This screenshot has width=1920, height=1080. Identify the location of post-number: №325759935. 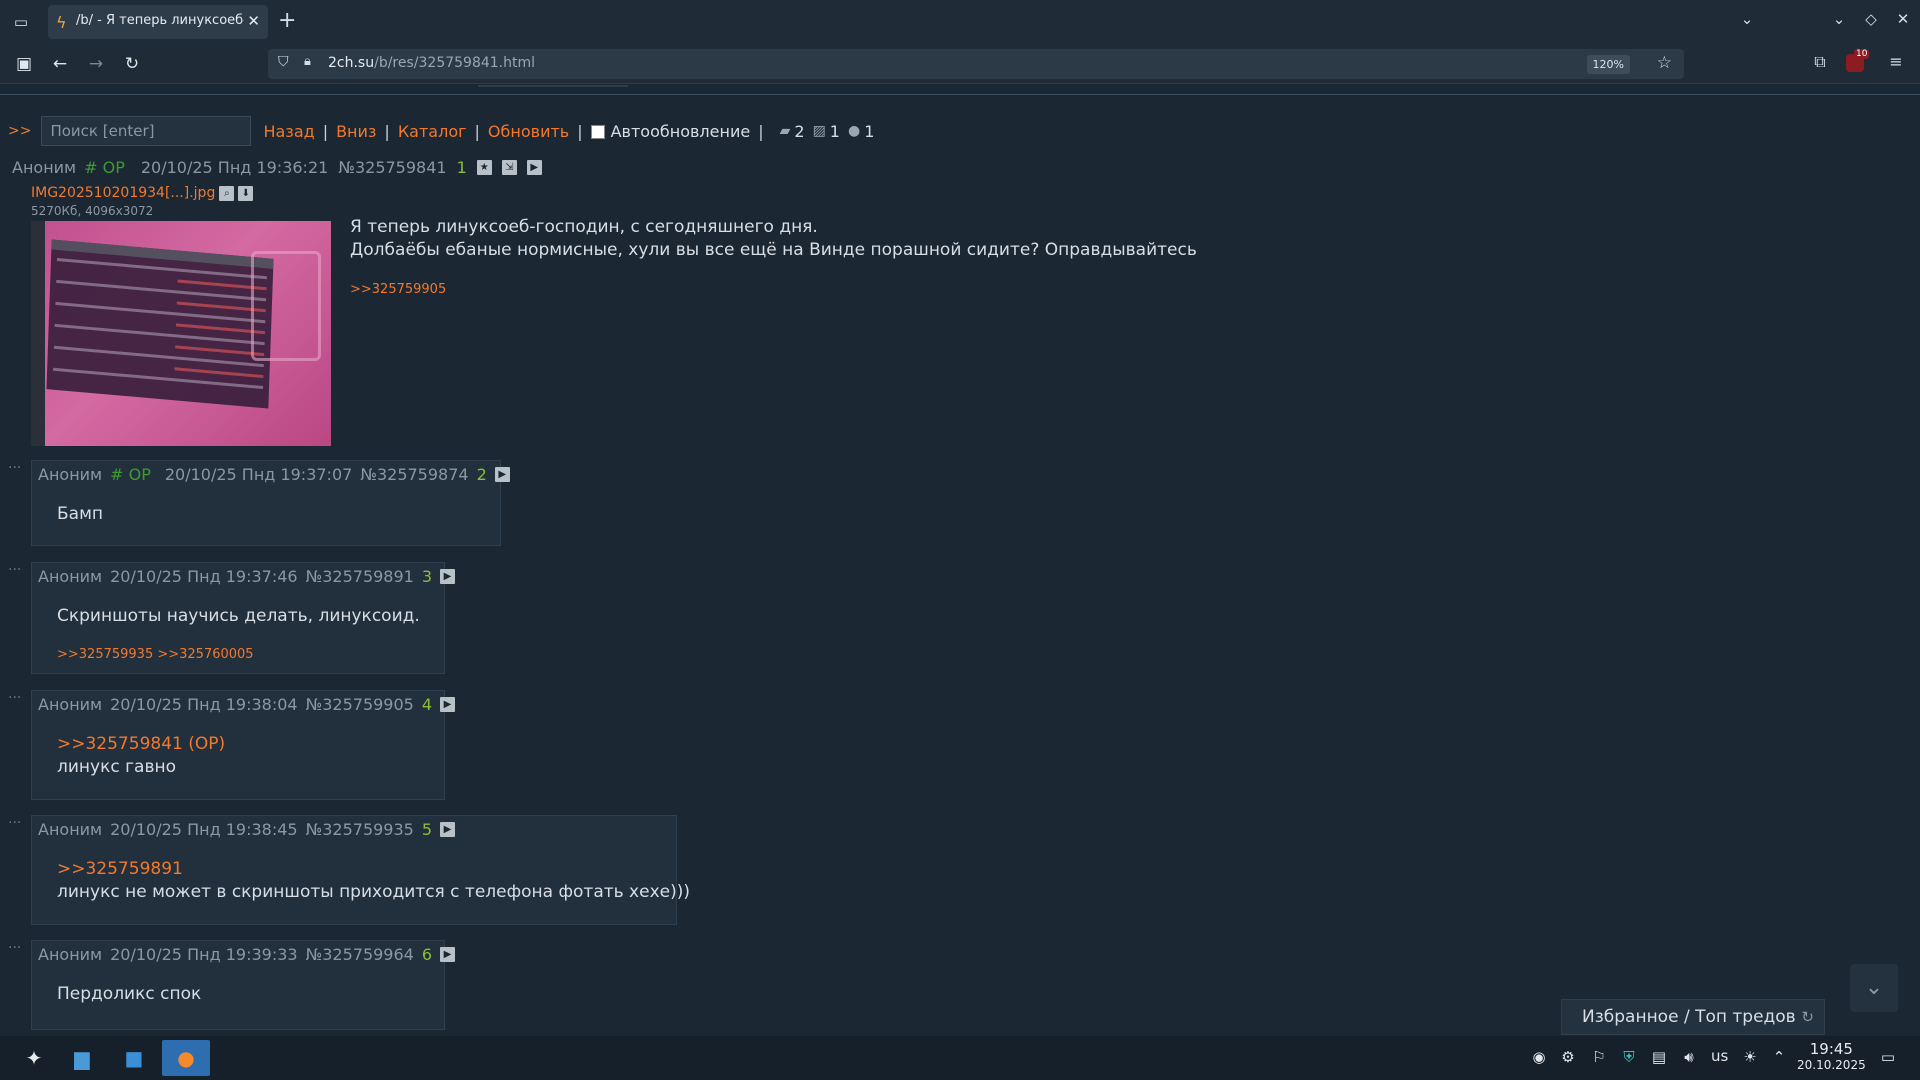
(360, 829).